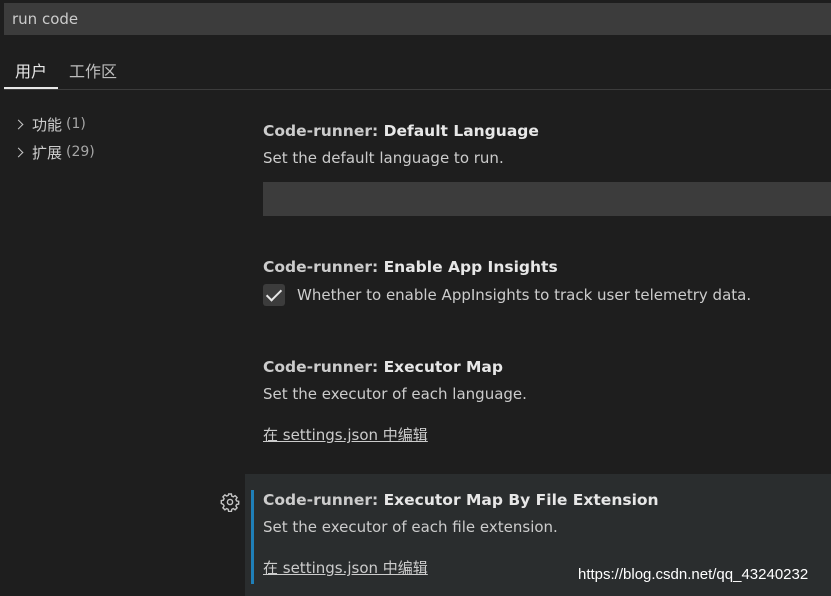  I want to click on toc-item-features: 功能 (1), so click(49, 124).